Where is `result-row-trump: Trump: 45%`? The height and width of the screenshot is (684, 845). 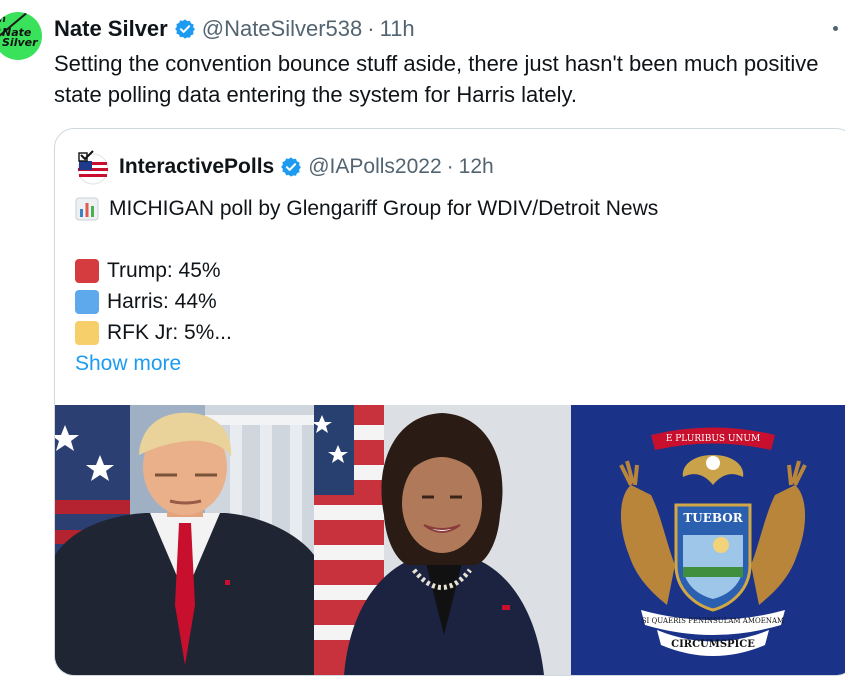
result-row-trump: Trump: 45% is located at coordinates (455, 270).